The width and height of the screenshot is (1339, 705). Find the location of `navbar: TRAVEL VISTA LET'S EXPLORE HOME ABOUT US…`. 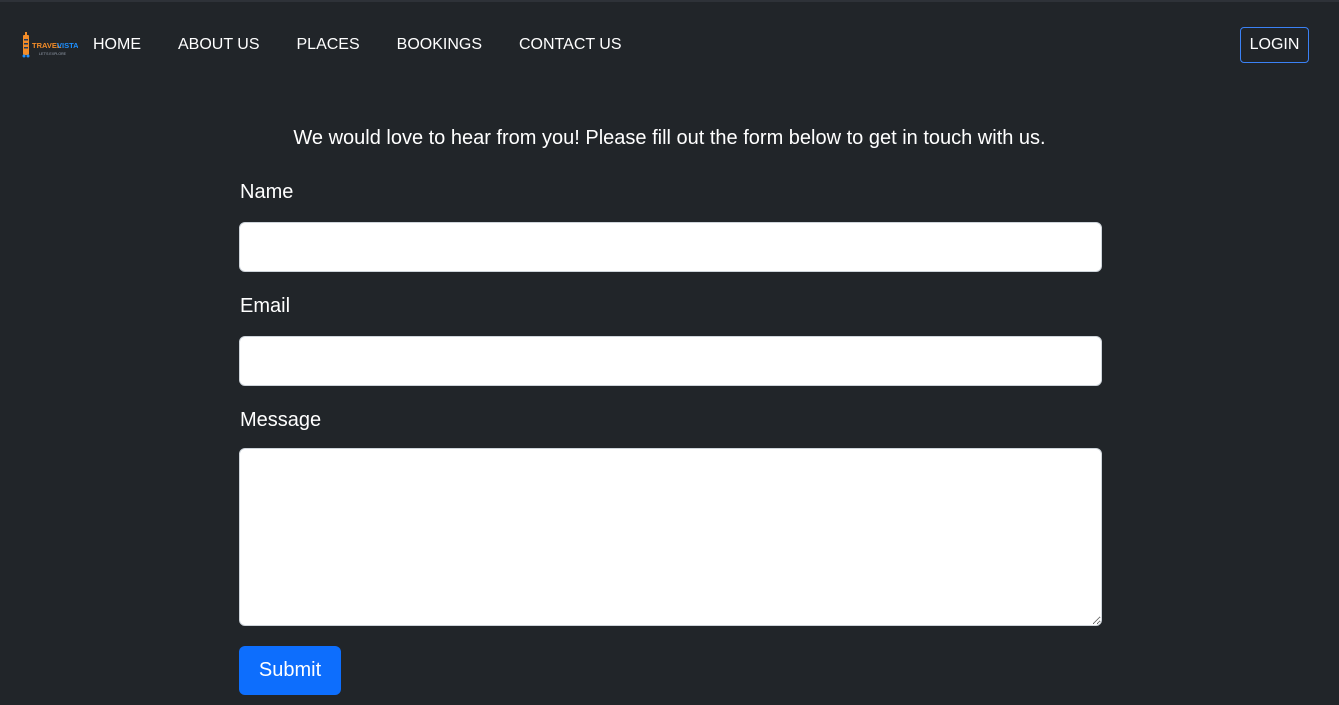

navbar: TRAVEL VISTA LET'S EXPLORE HOME ABOUT US… is located at coordinates (669, 44).